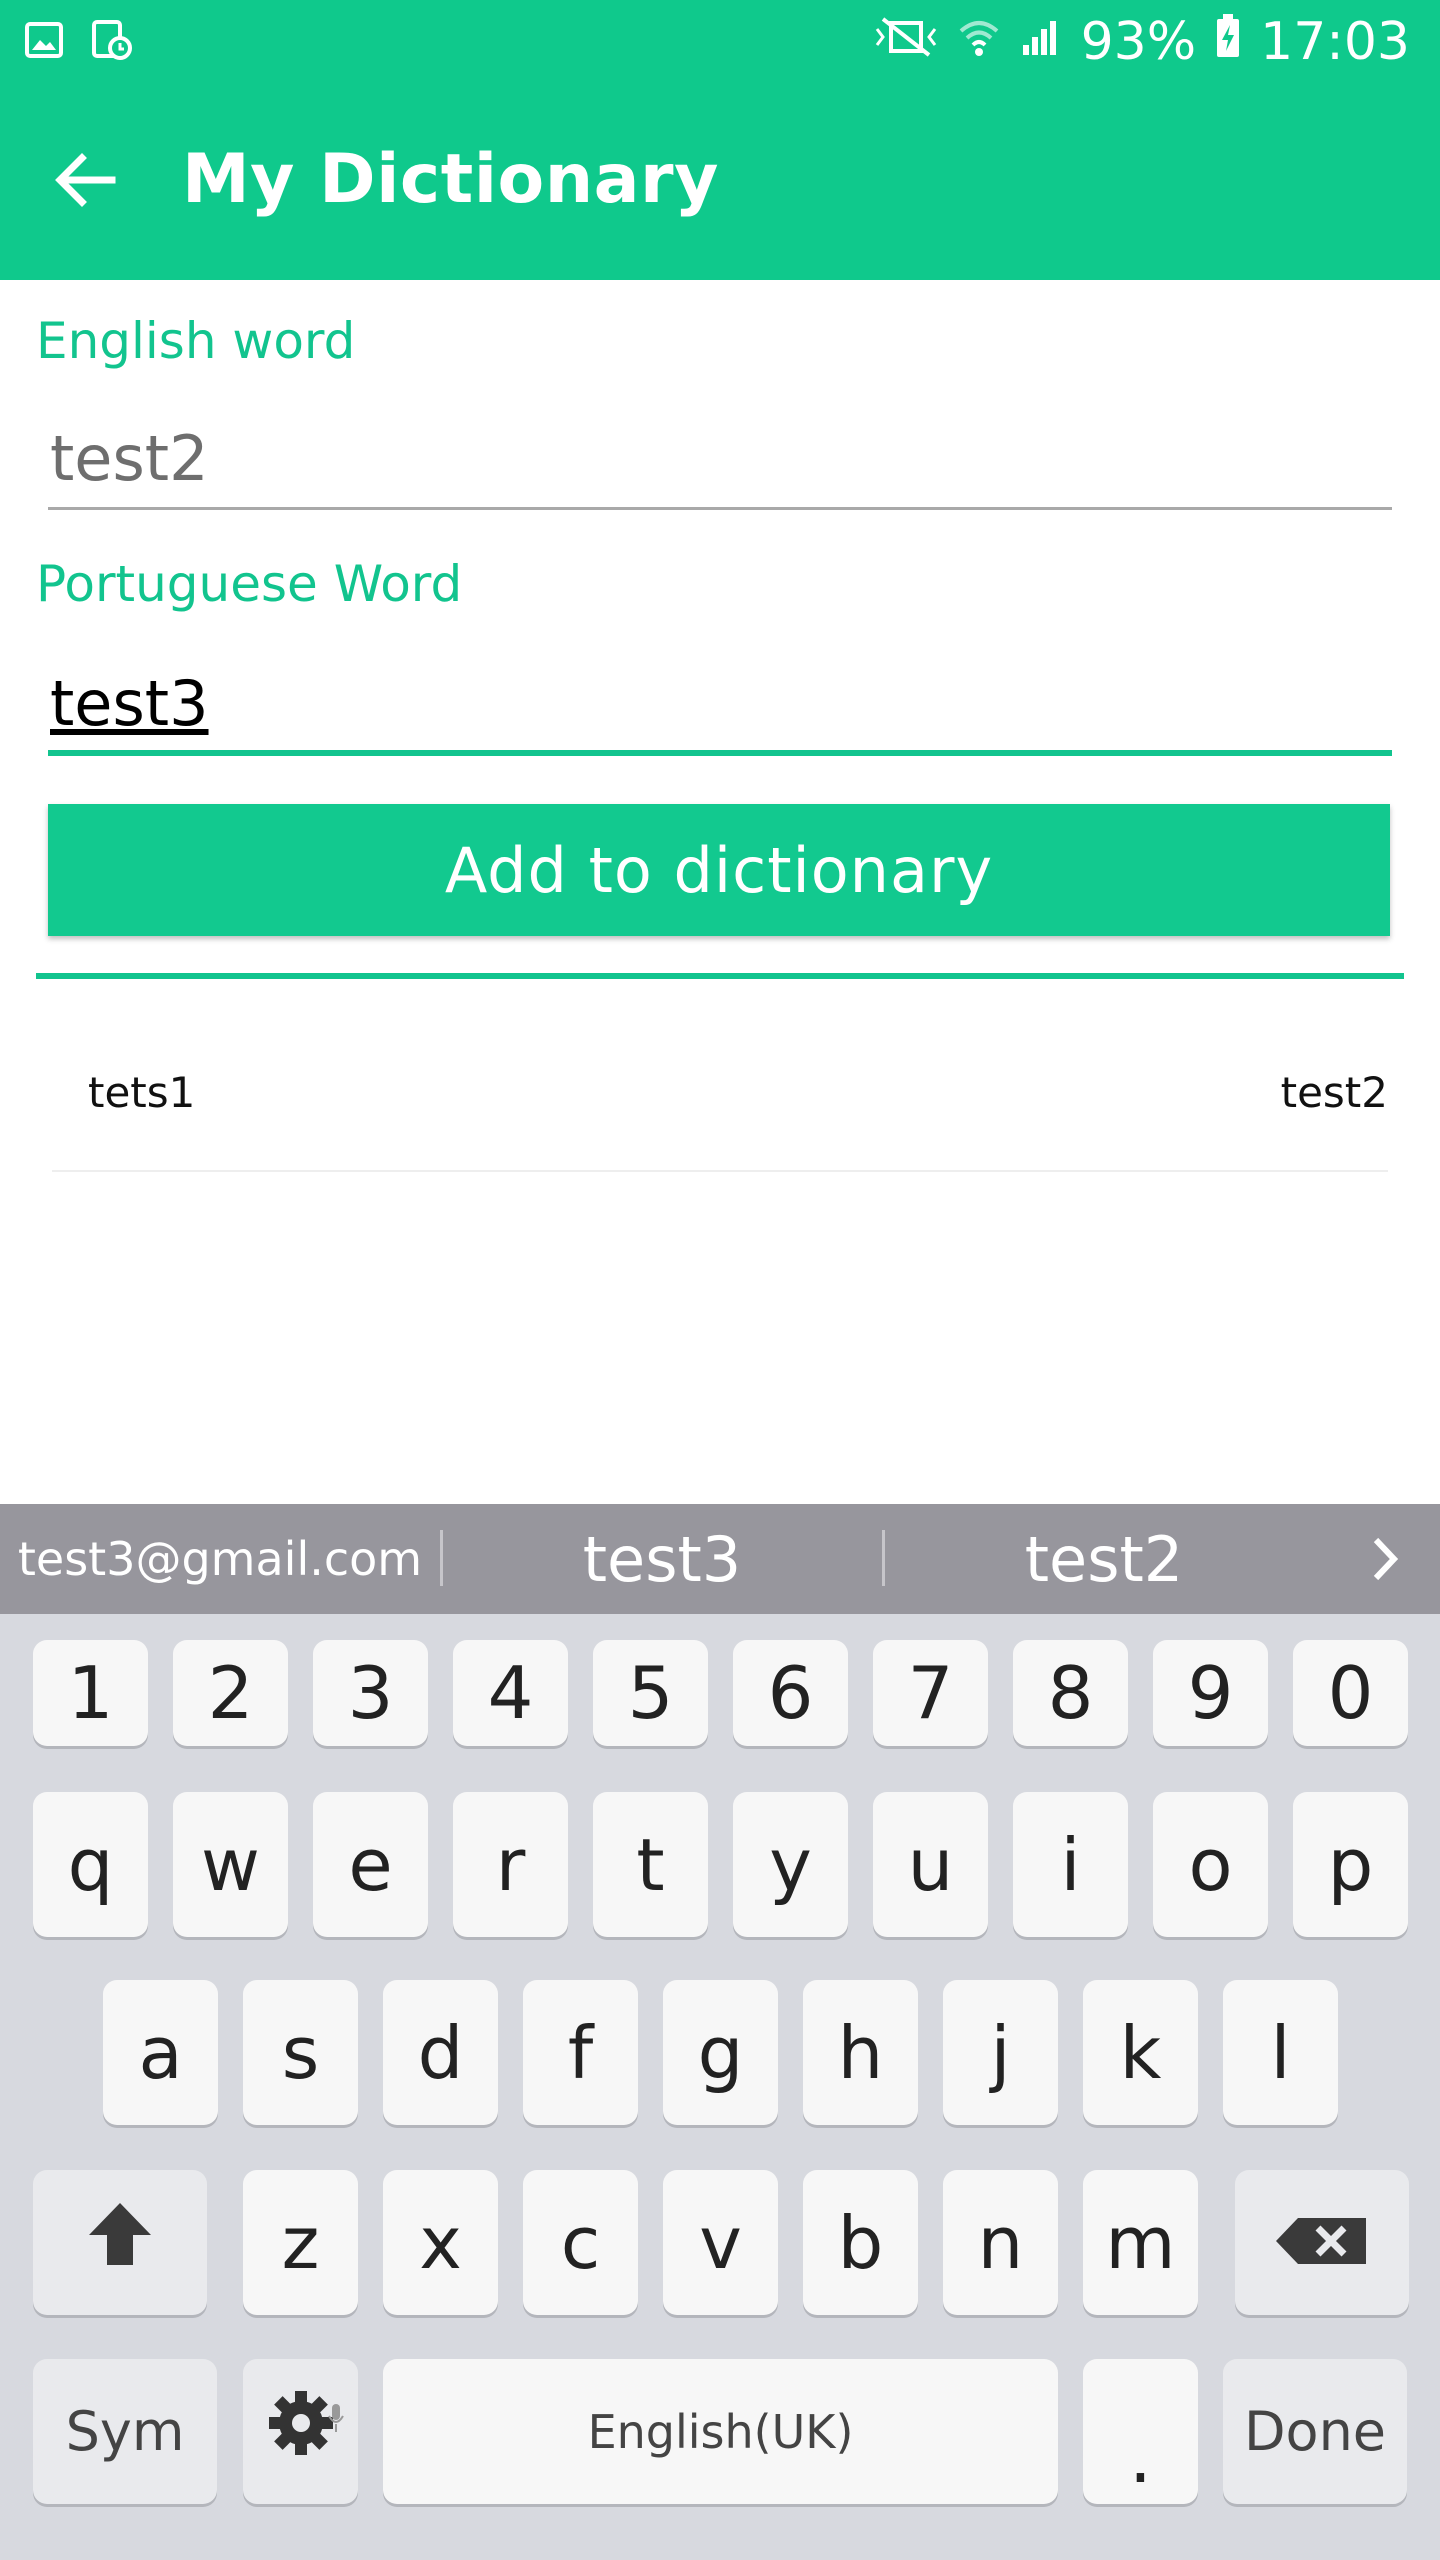  Describe the element at coordinates (650, 1693) in the screenshot. I see `key-5: 5` at that location.